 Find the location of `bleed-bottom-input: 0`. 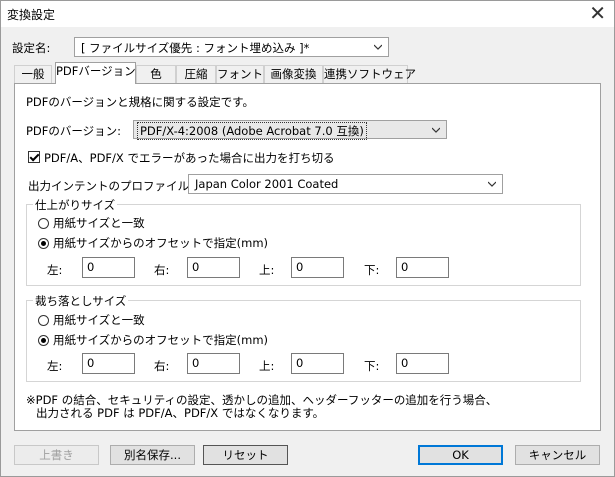

bleed-bottom-input: 0 is located at coordinates (422, 363).